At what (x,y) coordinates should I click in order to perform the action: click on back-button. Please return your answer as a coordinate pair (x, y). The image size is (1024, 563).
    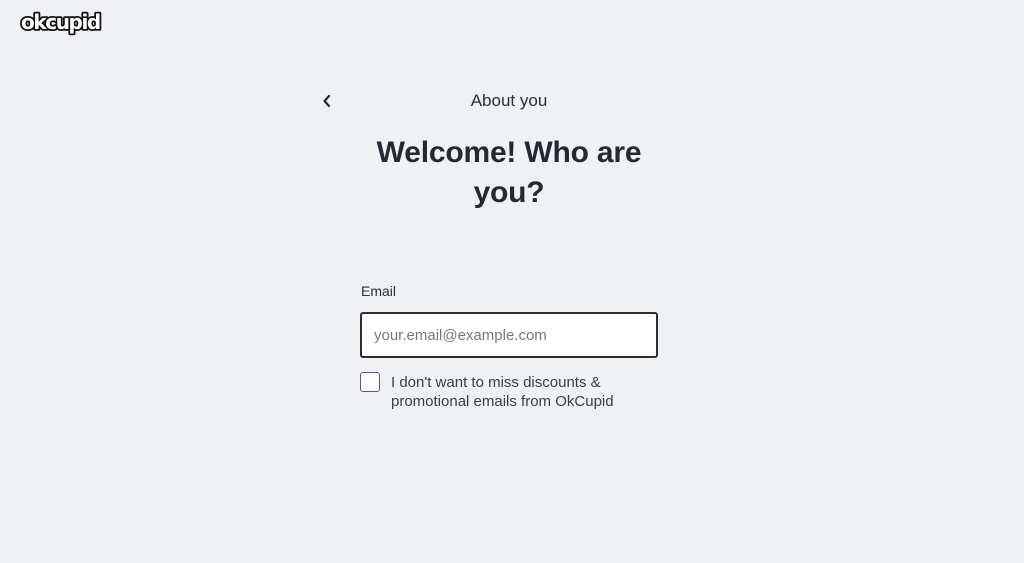
    Looking at the image, I should click on (327, 101).